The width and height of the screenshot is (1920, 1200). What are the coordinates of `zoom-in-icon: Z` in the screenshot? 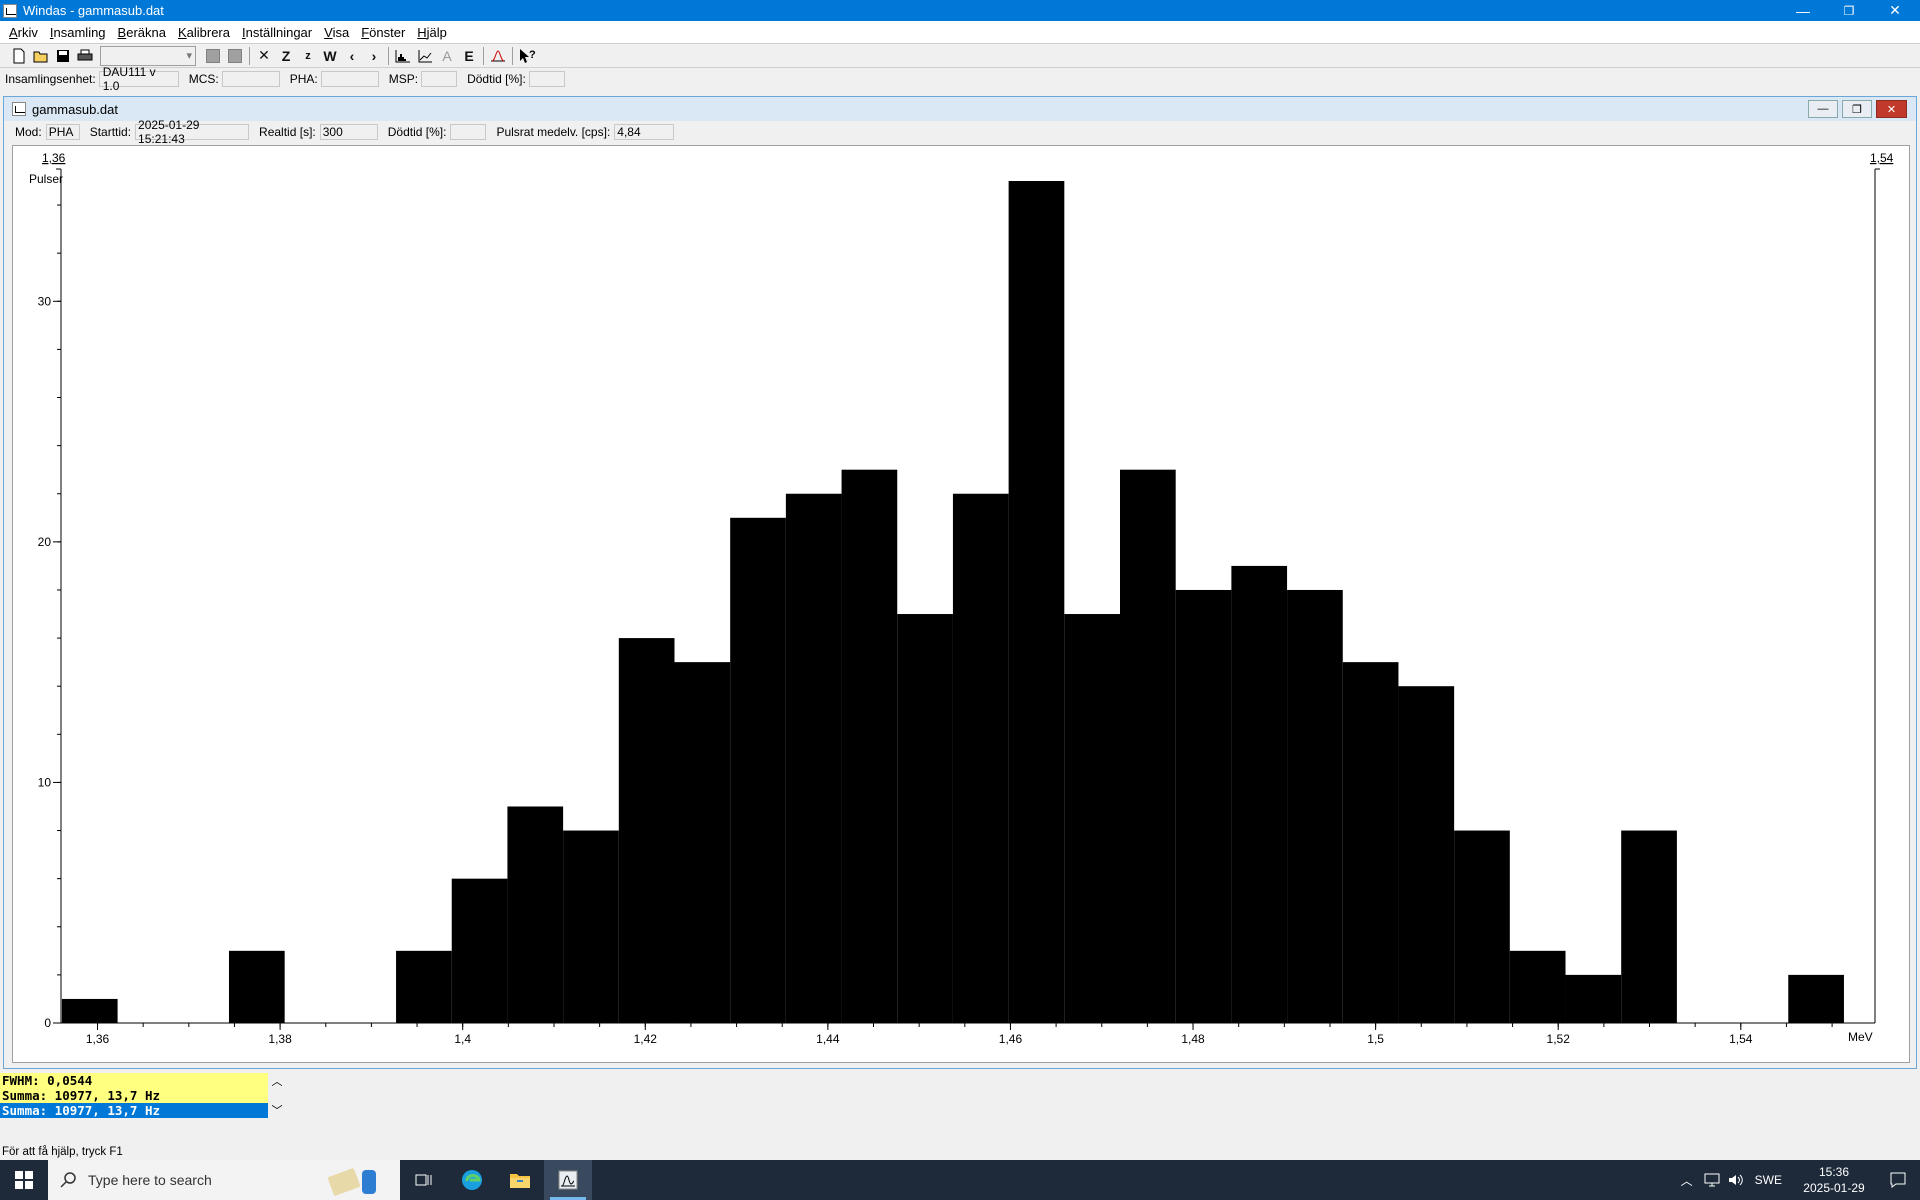 It's located at (286, 56).